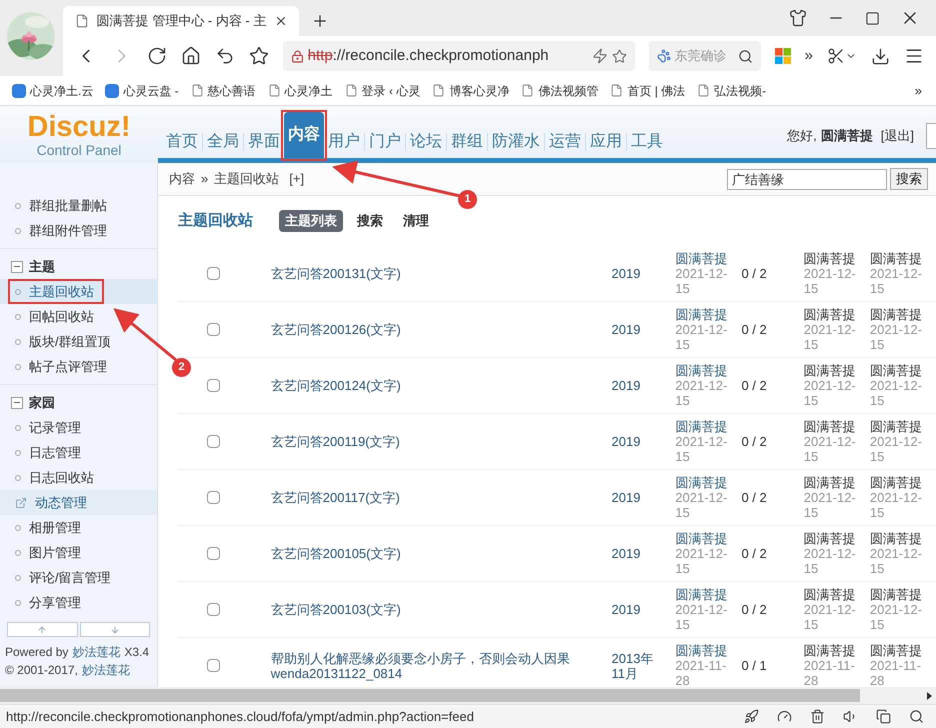  I want to click on lightning-icon, so click(600, 56).